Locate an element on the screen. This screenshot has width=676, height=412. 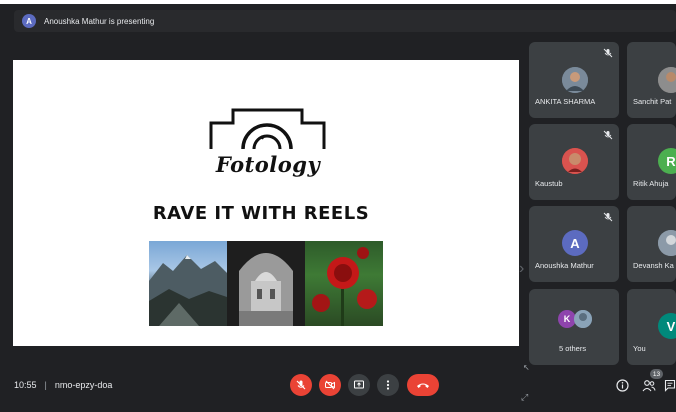
chat-button is located at coordinates (669, 385).